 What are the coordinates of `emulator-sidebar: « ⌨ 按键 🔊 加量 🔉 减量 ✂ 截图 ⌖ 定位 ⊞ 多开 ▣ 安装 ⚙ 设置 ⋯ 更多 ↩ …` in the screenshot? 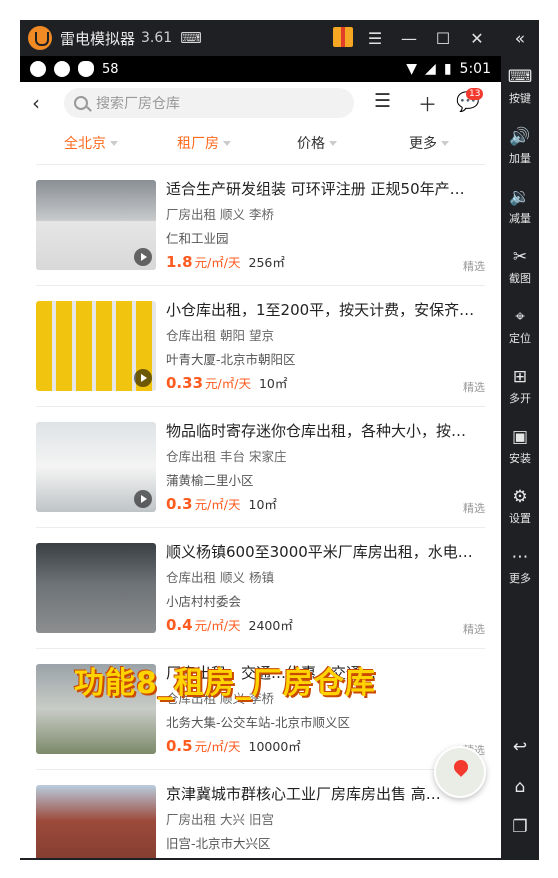 It's located at (520, 439).